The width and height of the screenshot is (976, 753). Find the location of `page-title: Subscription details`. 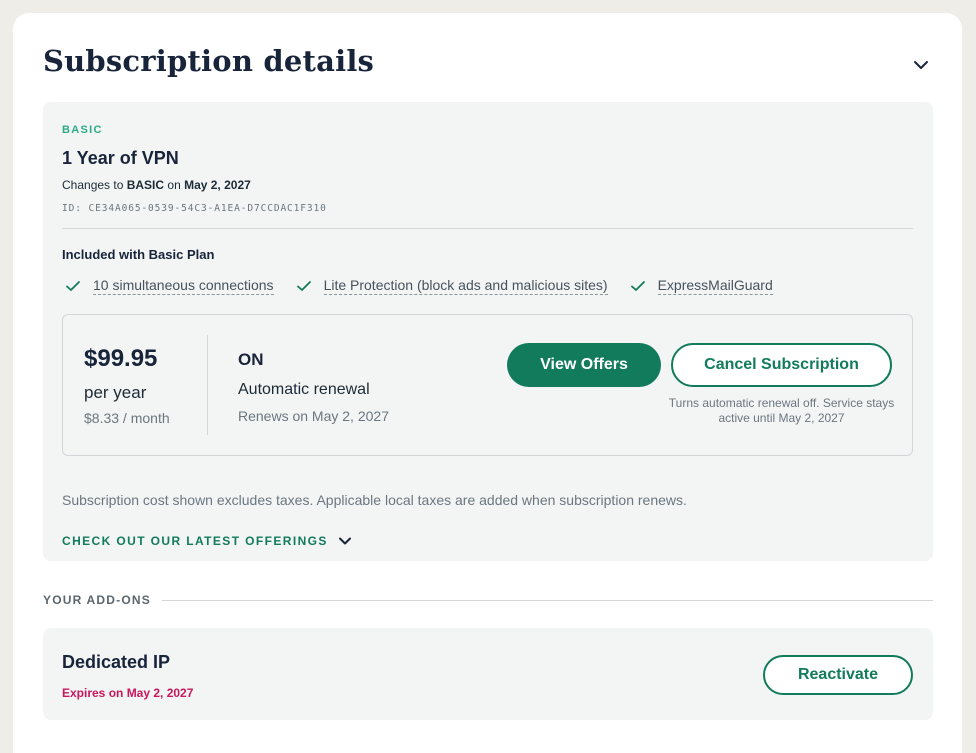

page-title: Subscription details is located at coordinates (209, 61).